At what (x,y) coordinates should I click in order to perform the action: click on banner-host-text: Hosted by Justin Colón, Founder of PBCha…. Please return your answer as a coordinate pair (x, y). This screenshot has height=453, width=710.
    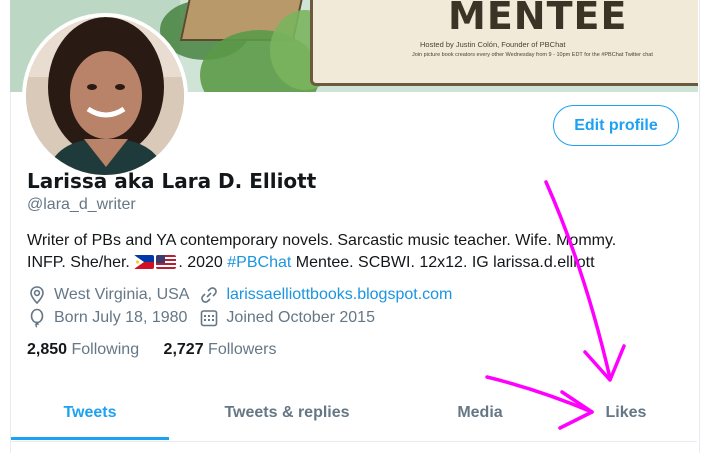
    Looking at the image, I should click on (493, 44).